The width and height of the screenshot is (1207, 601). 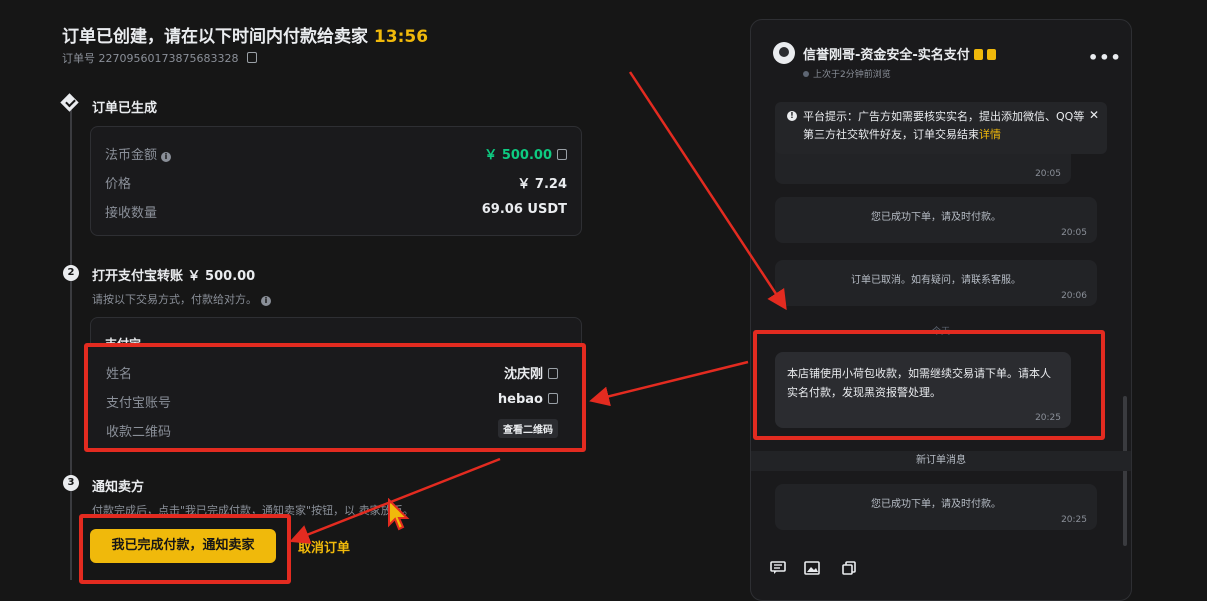 What do you see at coordinates (395, 500) in the screenshot?
I see `arrow-to-pay-button` at bounding box center [395, 500].